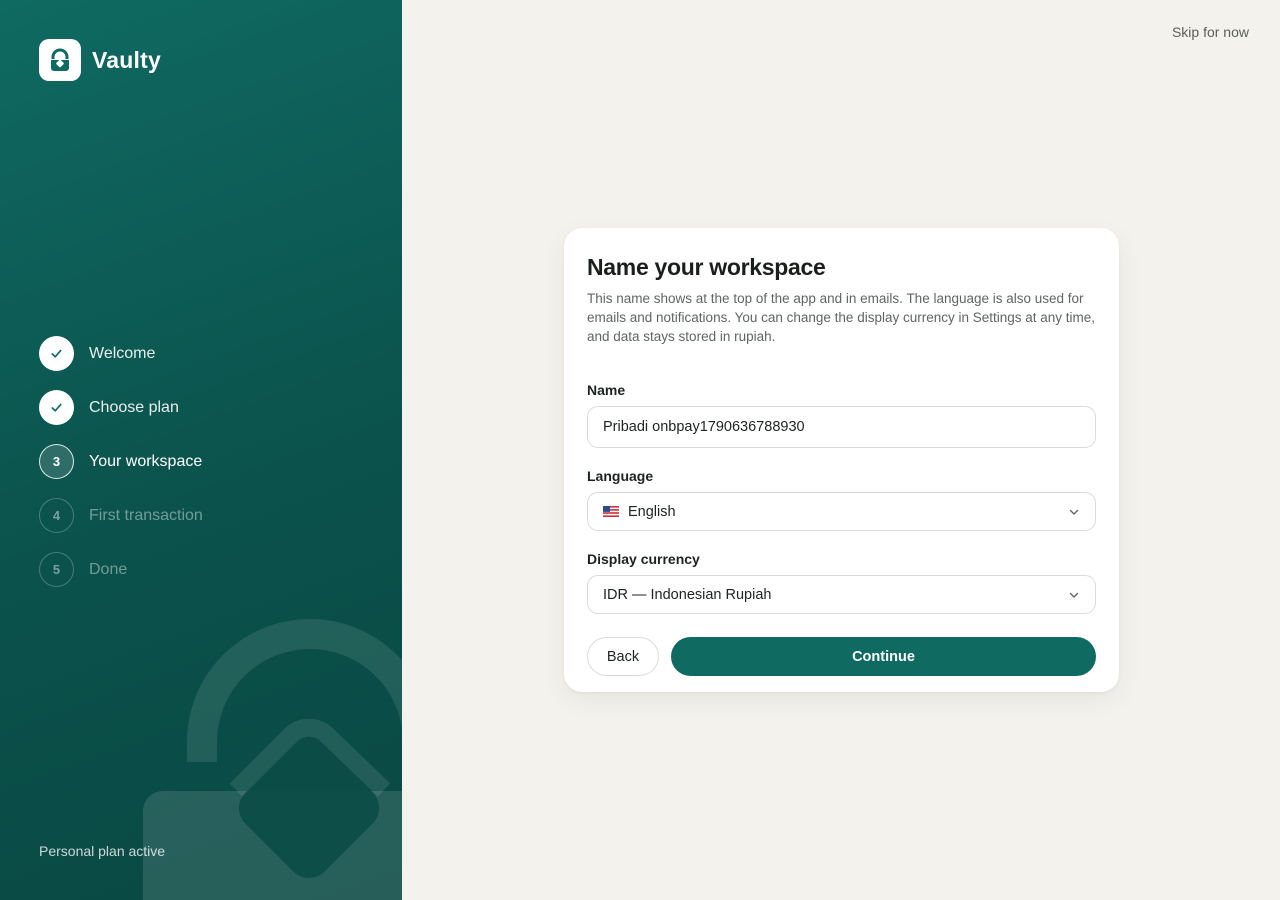  I want to click on brand-name: Vaulty, so click(126, 59).